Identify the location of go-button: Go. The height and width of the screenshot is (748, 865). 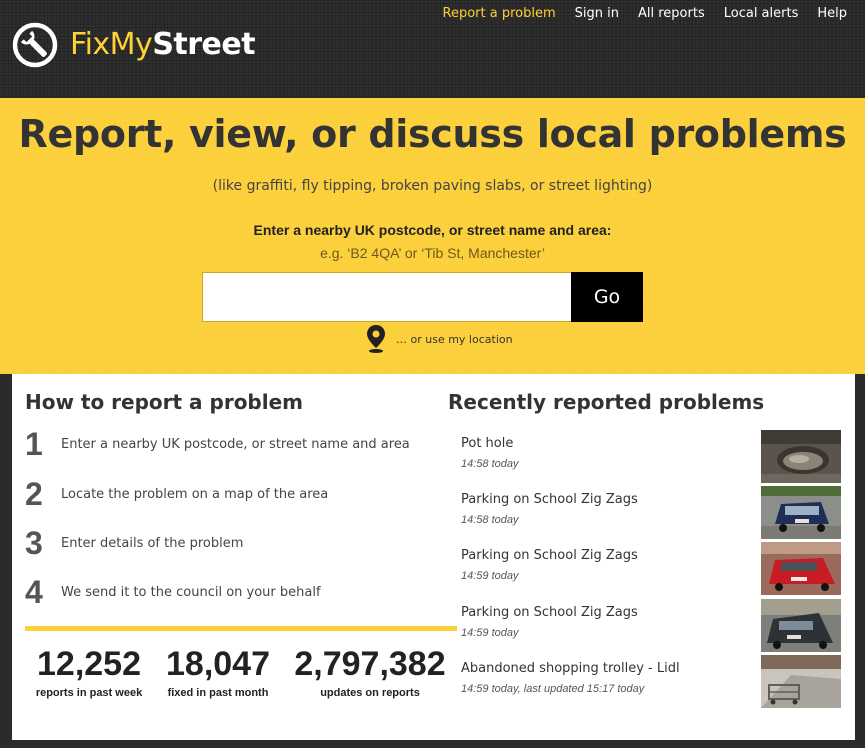
(607, 297).